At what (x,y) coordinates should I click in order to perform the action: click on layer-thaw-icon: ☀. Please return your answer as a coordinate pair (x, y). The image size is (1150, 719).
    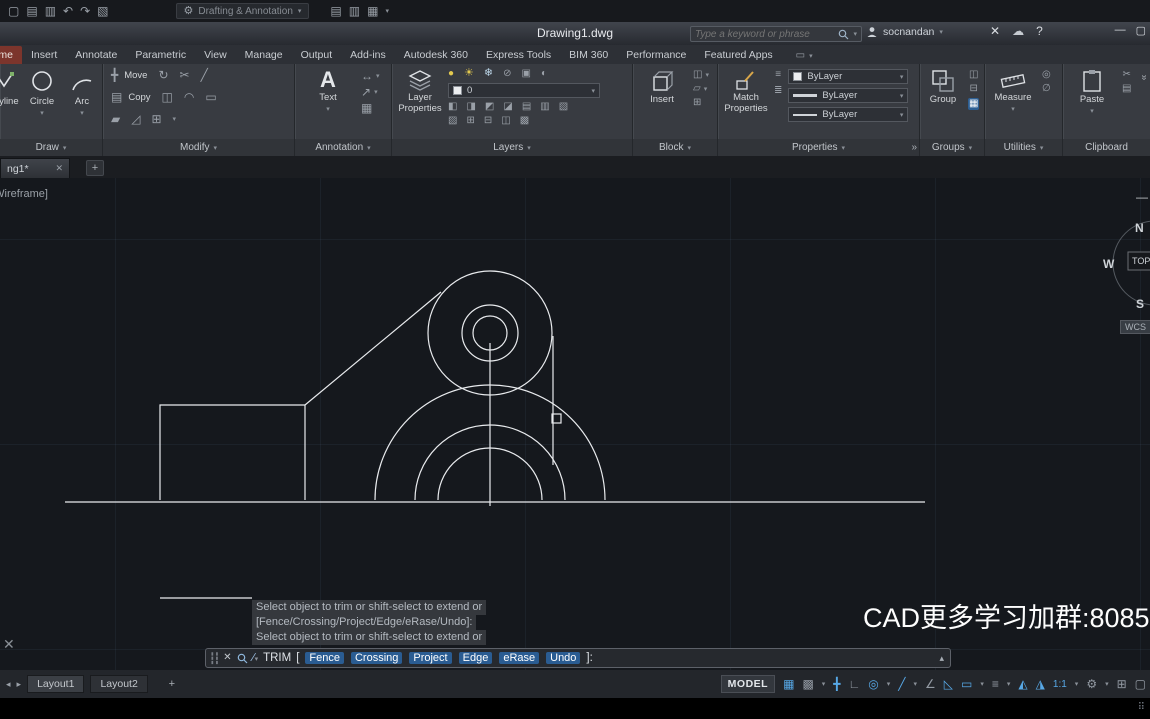
    Looking at the image, I should click on (469, 73).